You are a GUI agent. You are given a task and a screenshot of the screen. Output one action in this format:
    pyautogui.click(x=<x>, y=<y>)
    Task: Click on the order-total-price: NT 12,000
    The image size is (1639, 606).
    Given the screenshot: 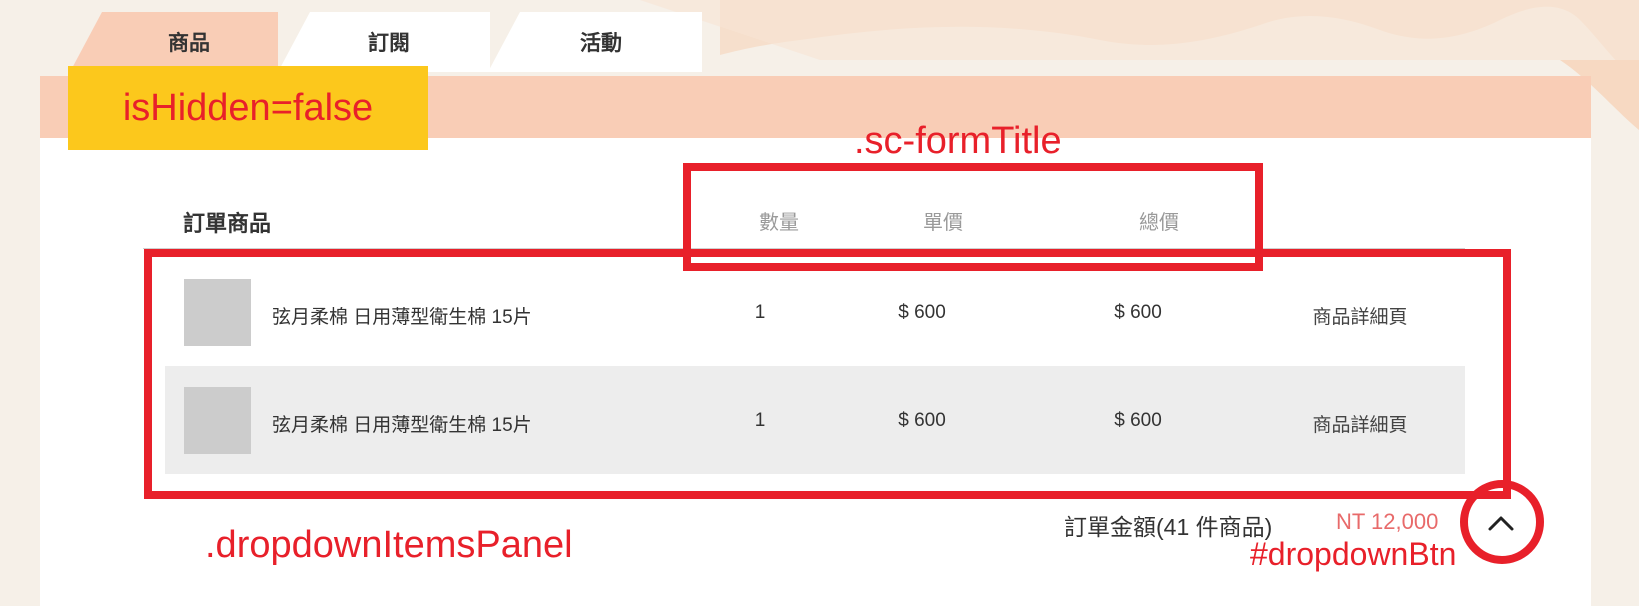 What is the action you would take?
    pyautogui.click(x=1387, y=521)
    